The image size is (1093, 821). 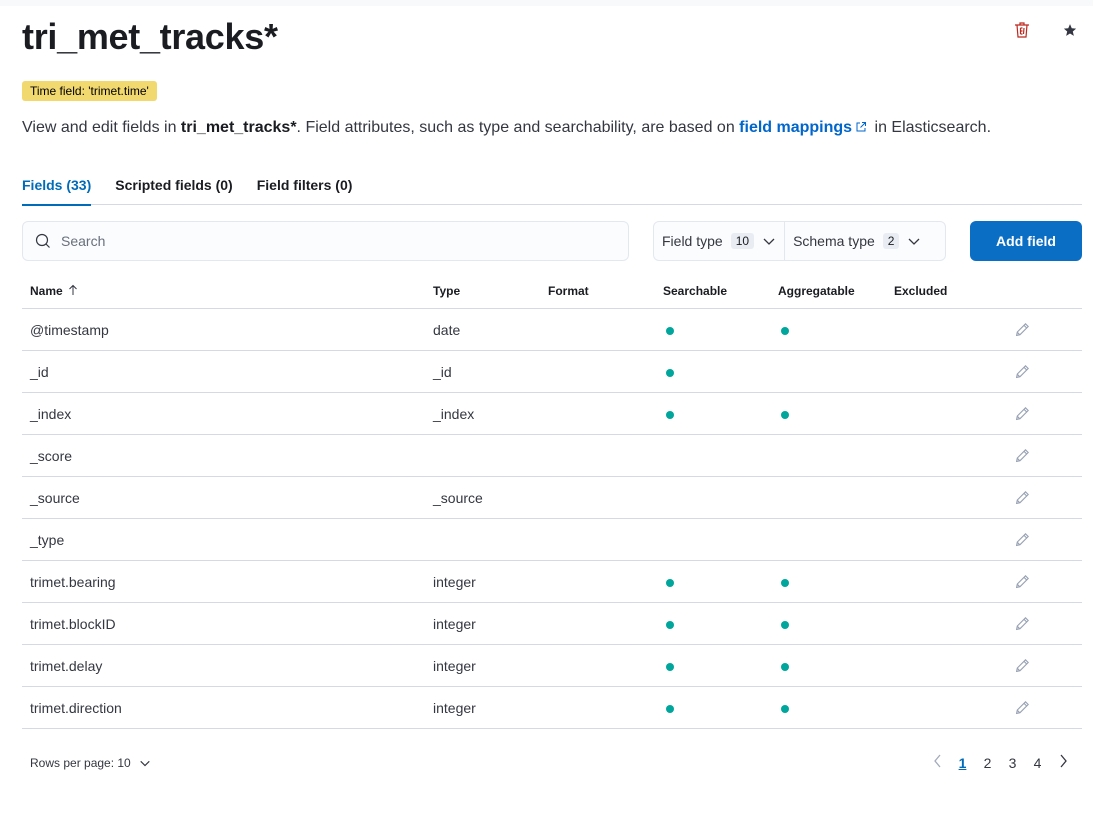 I want to click on search-box, so click(x=325, y=241).